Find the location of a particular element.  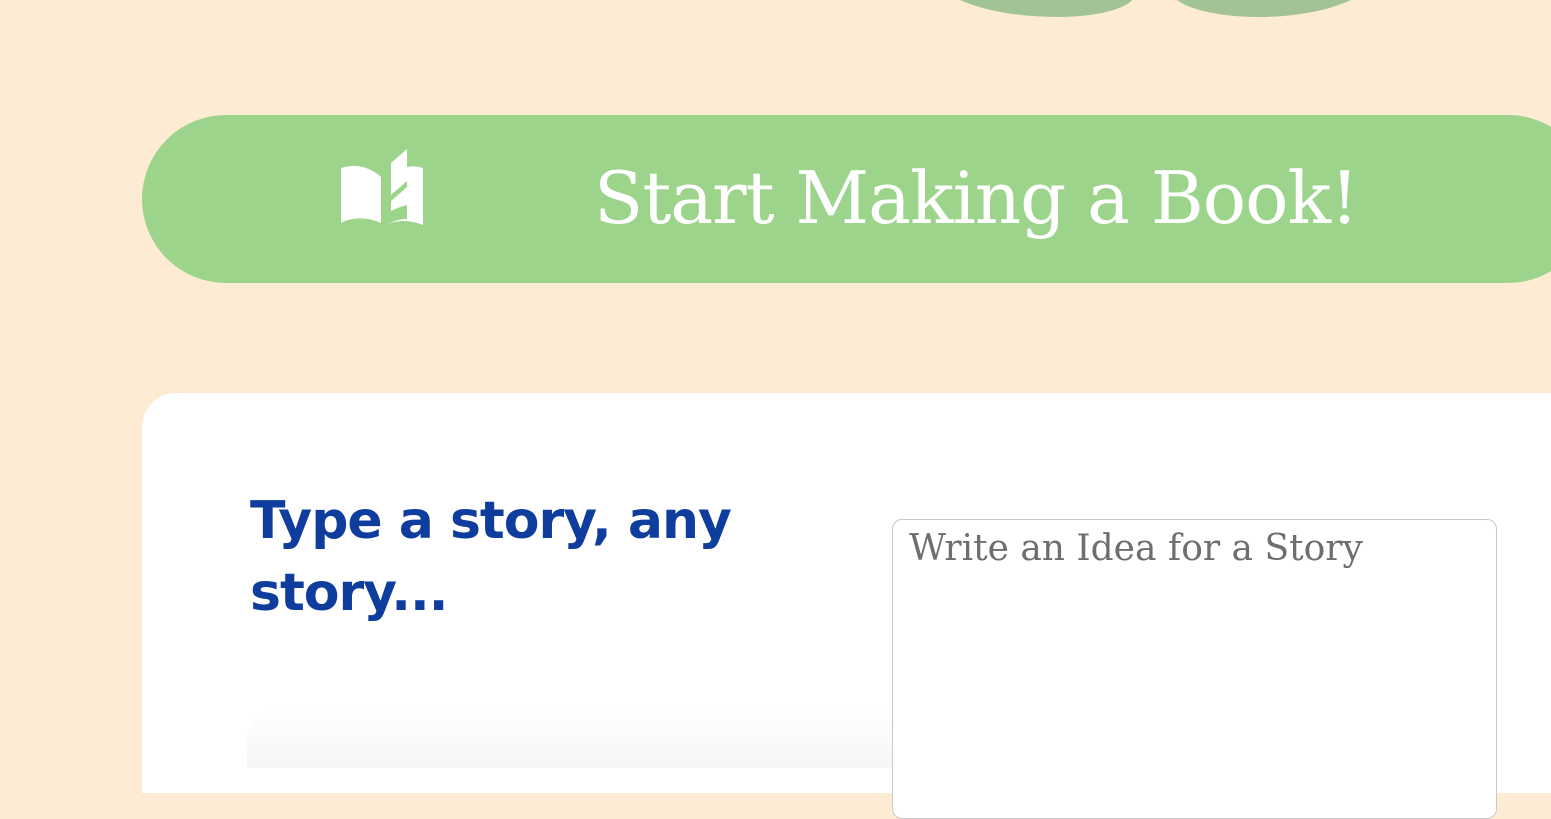

story-idea-input is located at coordinates (1194, 669).